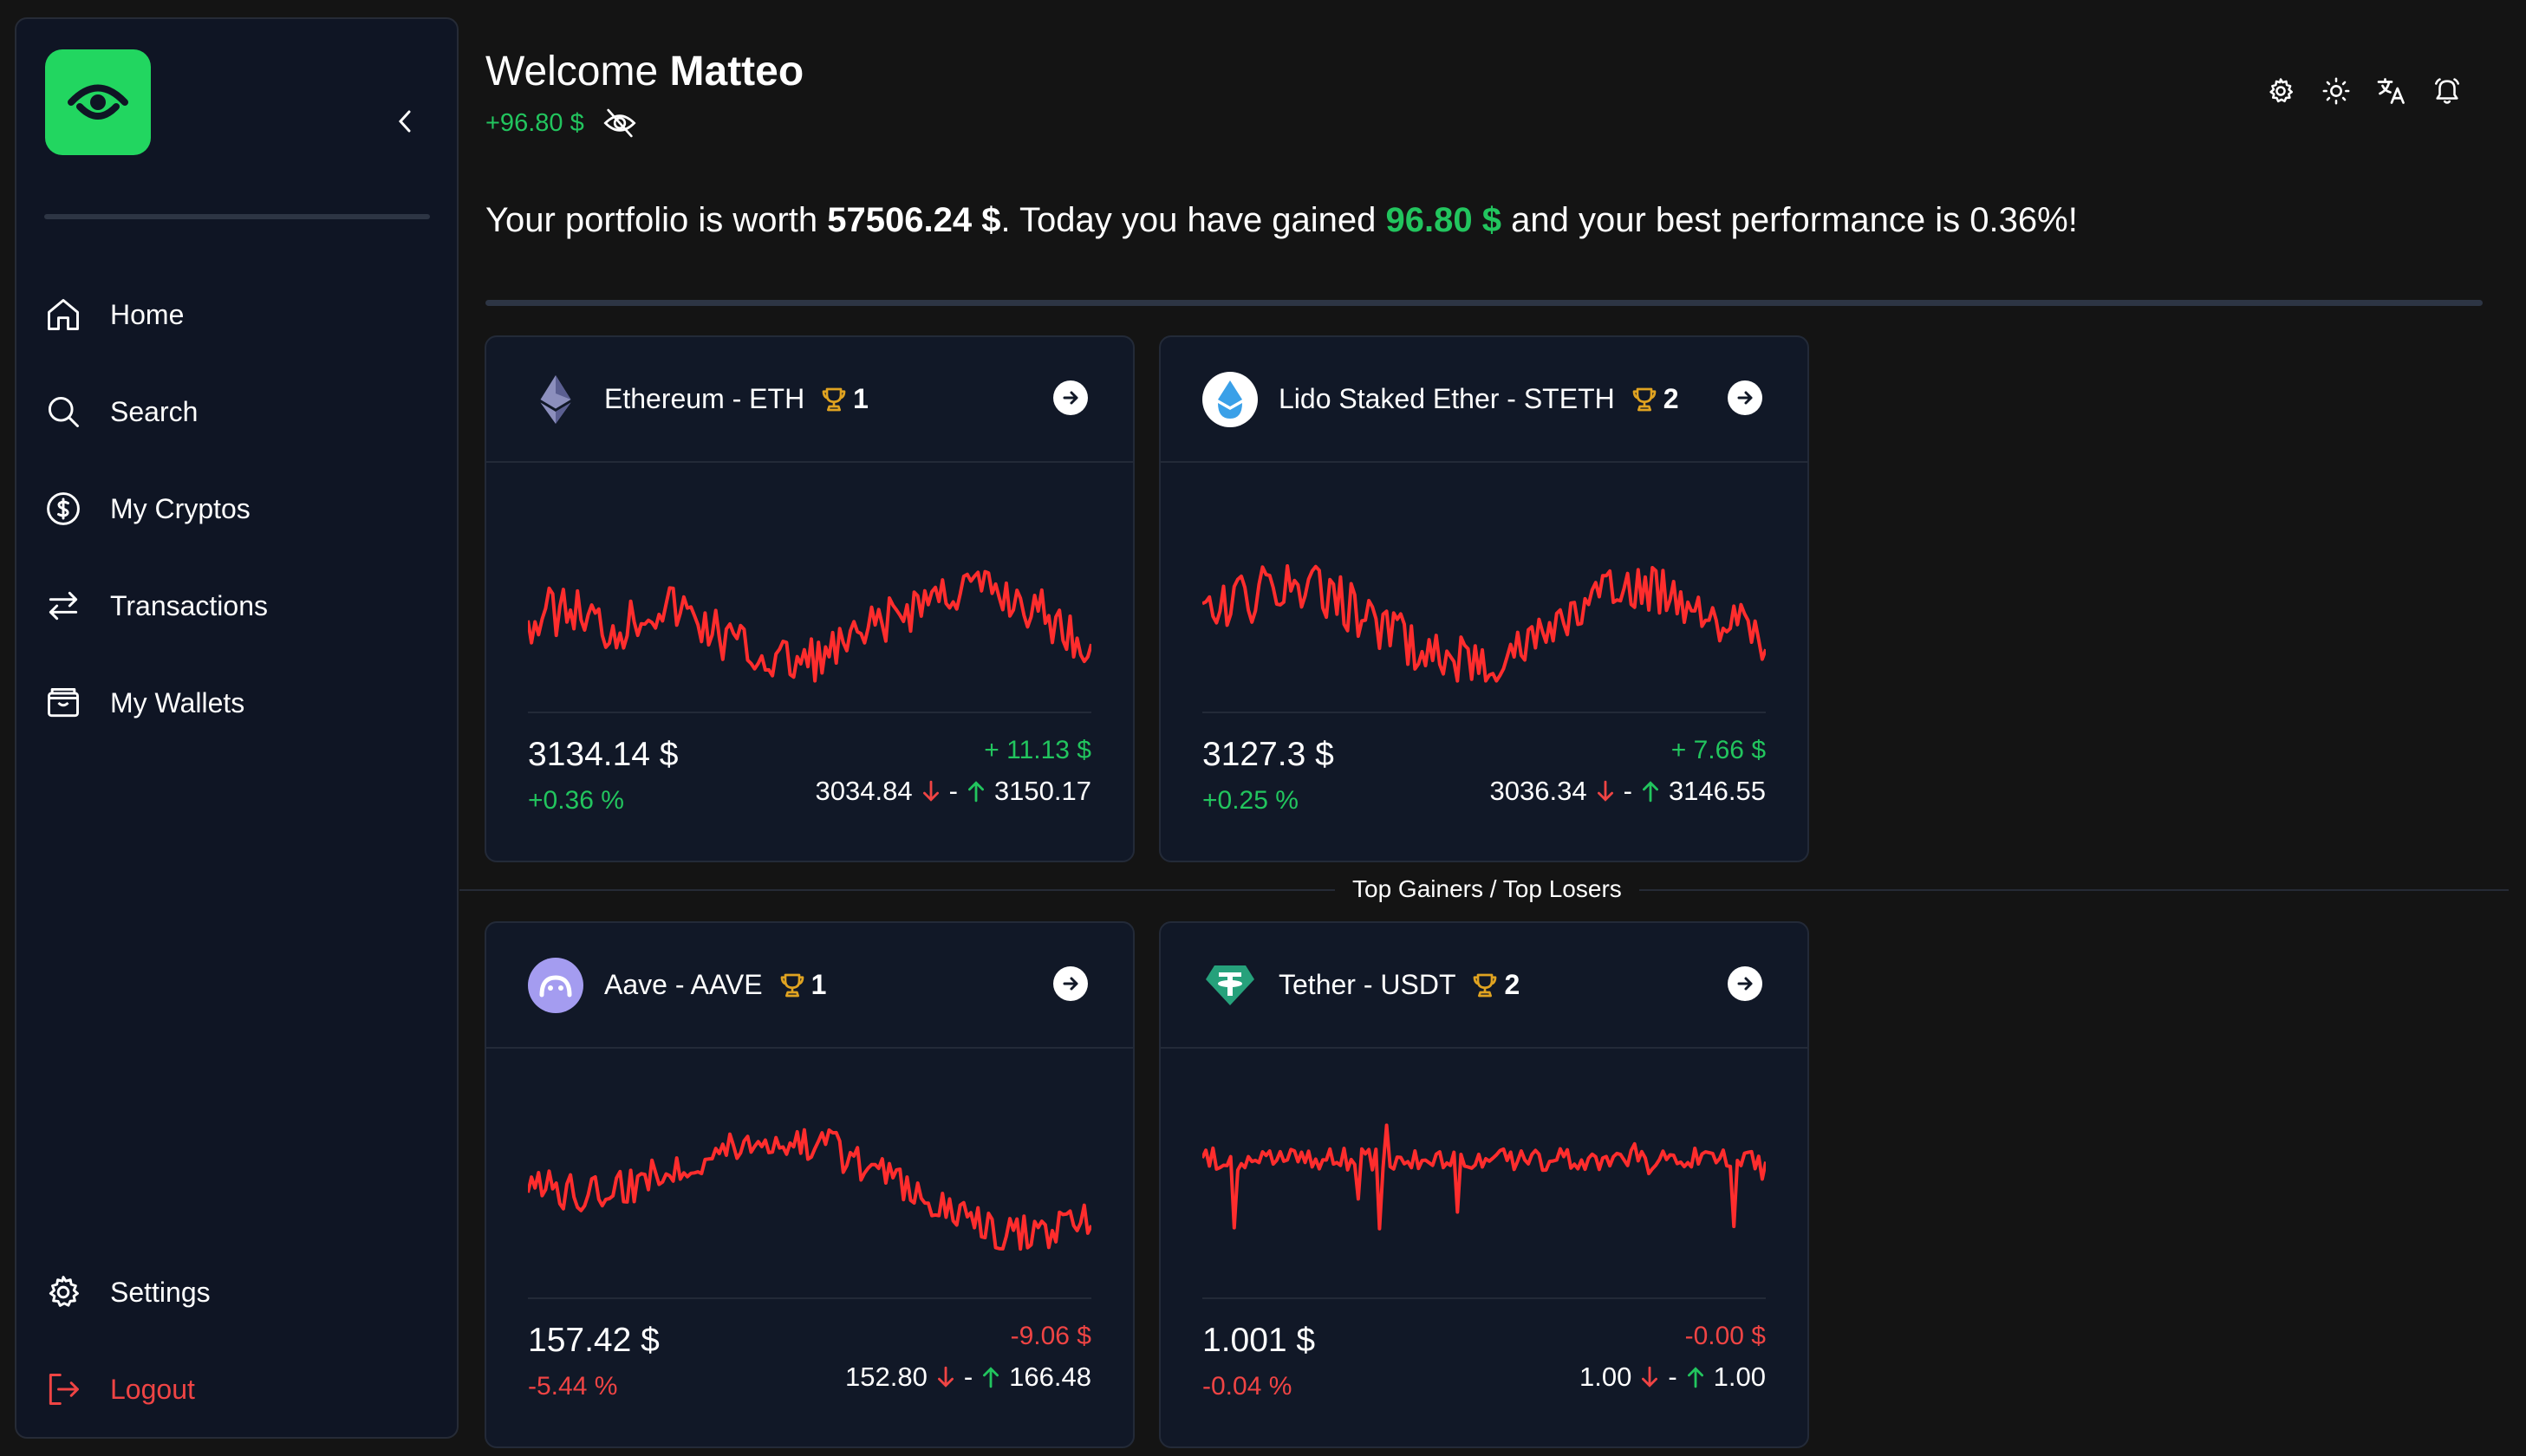 The width and height of the screenshot is (2526, 1456). Describe the element at coordinates (968, 1377) in the screenshot. I see `price-range: 152.80 - 166.48` at that location.